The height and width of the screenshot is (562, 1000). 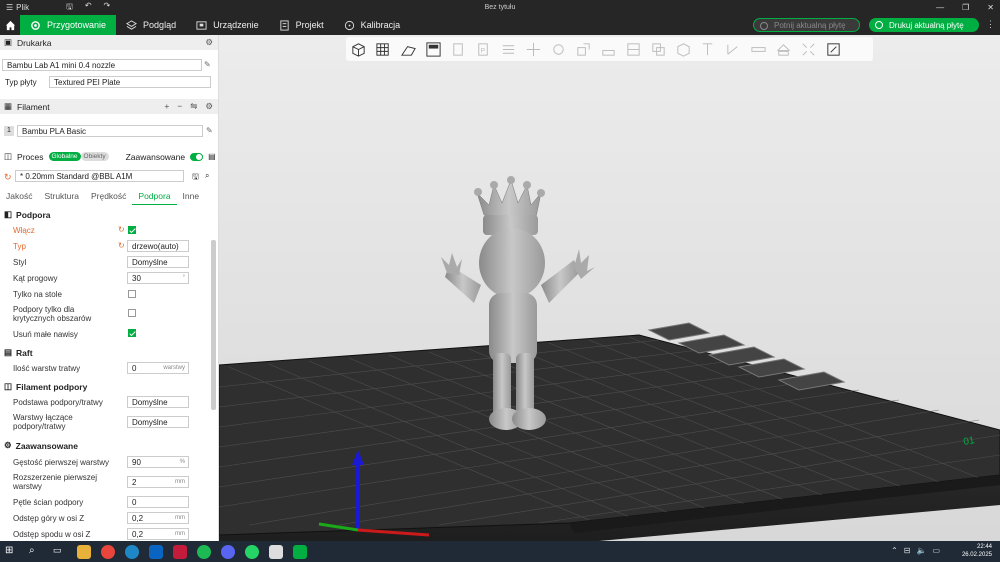 What do you see at coordinates (52, 314) in the screenshot?
I see `critical-label: Podpory tylko dla krytycznych obszarów` at bounding box center [52, 314].